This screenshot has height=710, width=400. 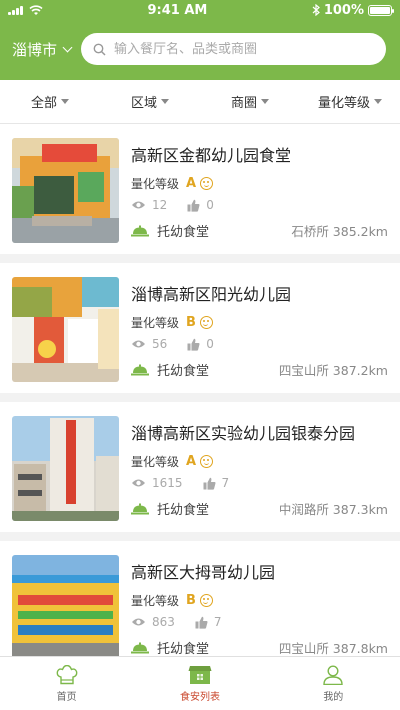 I want to click on filter-all: 全部, so click(x=50, y=101).